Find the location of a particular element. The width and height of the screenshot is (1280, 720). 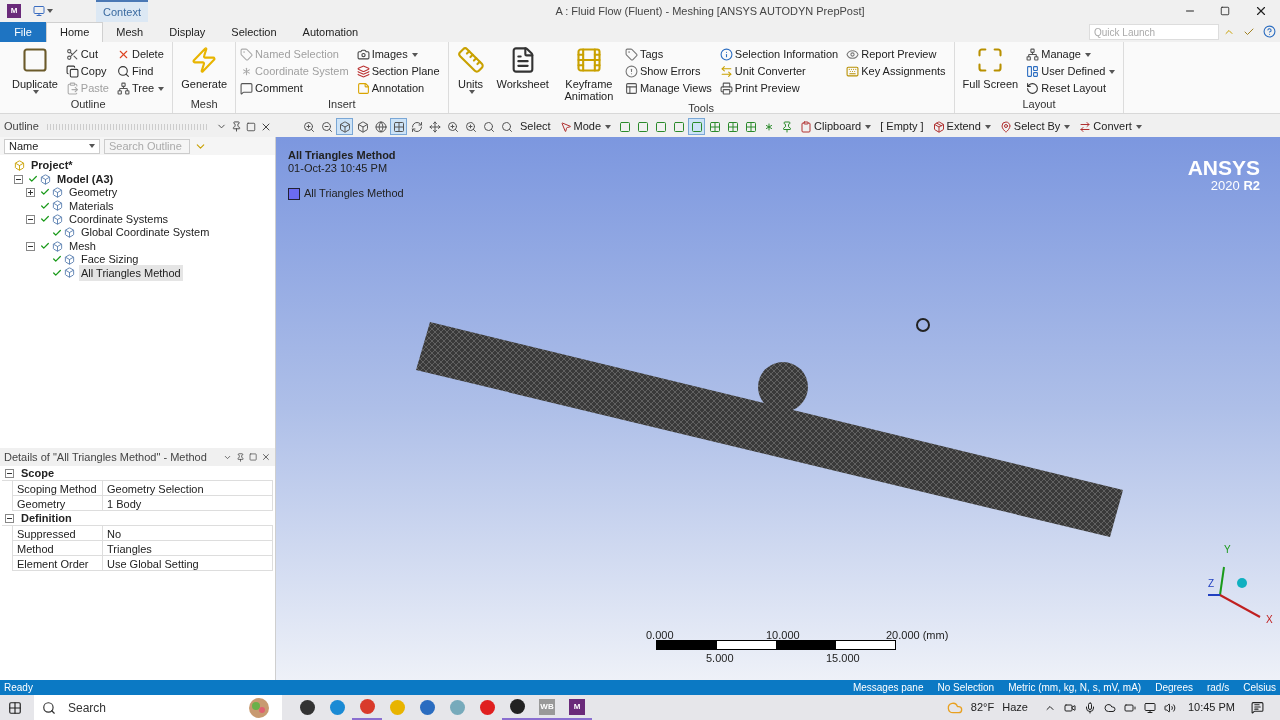

property-value: 1 Body is located at coordinates (187, 503).